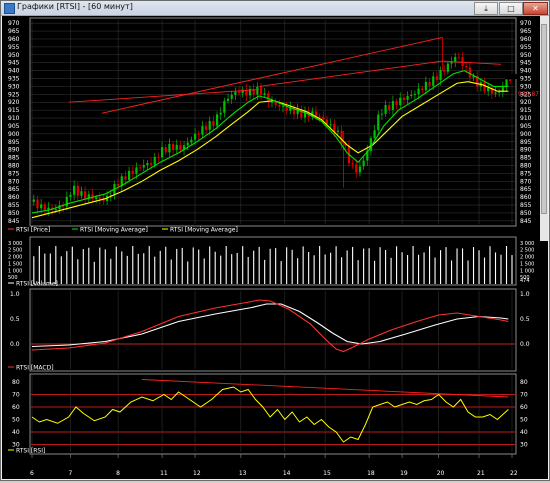 This screenshot has height=483, width=550. What do you see at coordinates (14, 173) in the screenshot?
I see `price-tick-label-left: 875` at bounding box center [14, 173].